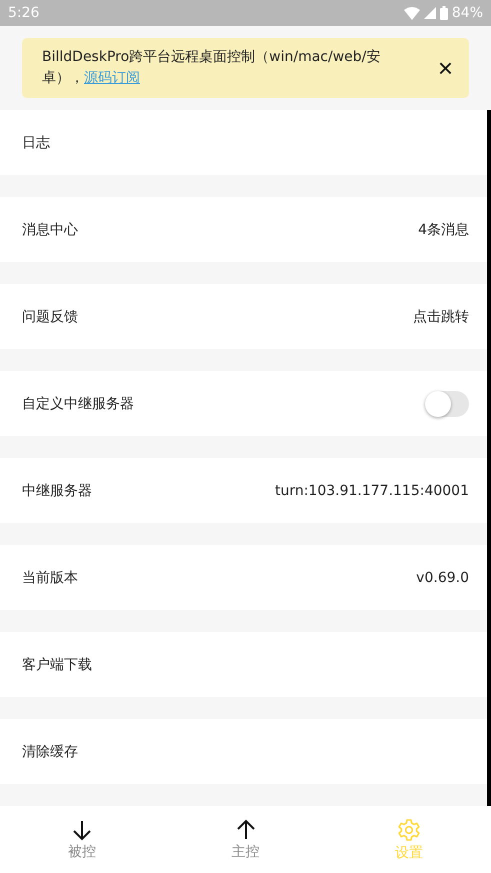 The height and width of the screenshot is (873, 491). What do you see at coordinates (371, 490) in the screenshot?
I see `setting-value: turn:103.91.177.115:40001` at bounding box center [371, 490].